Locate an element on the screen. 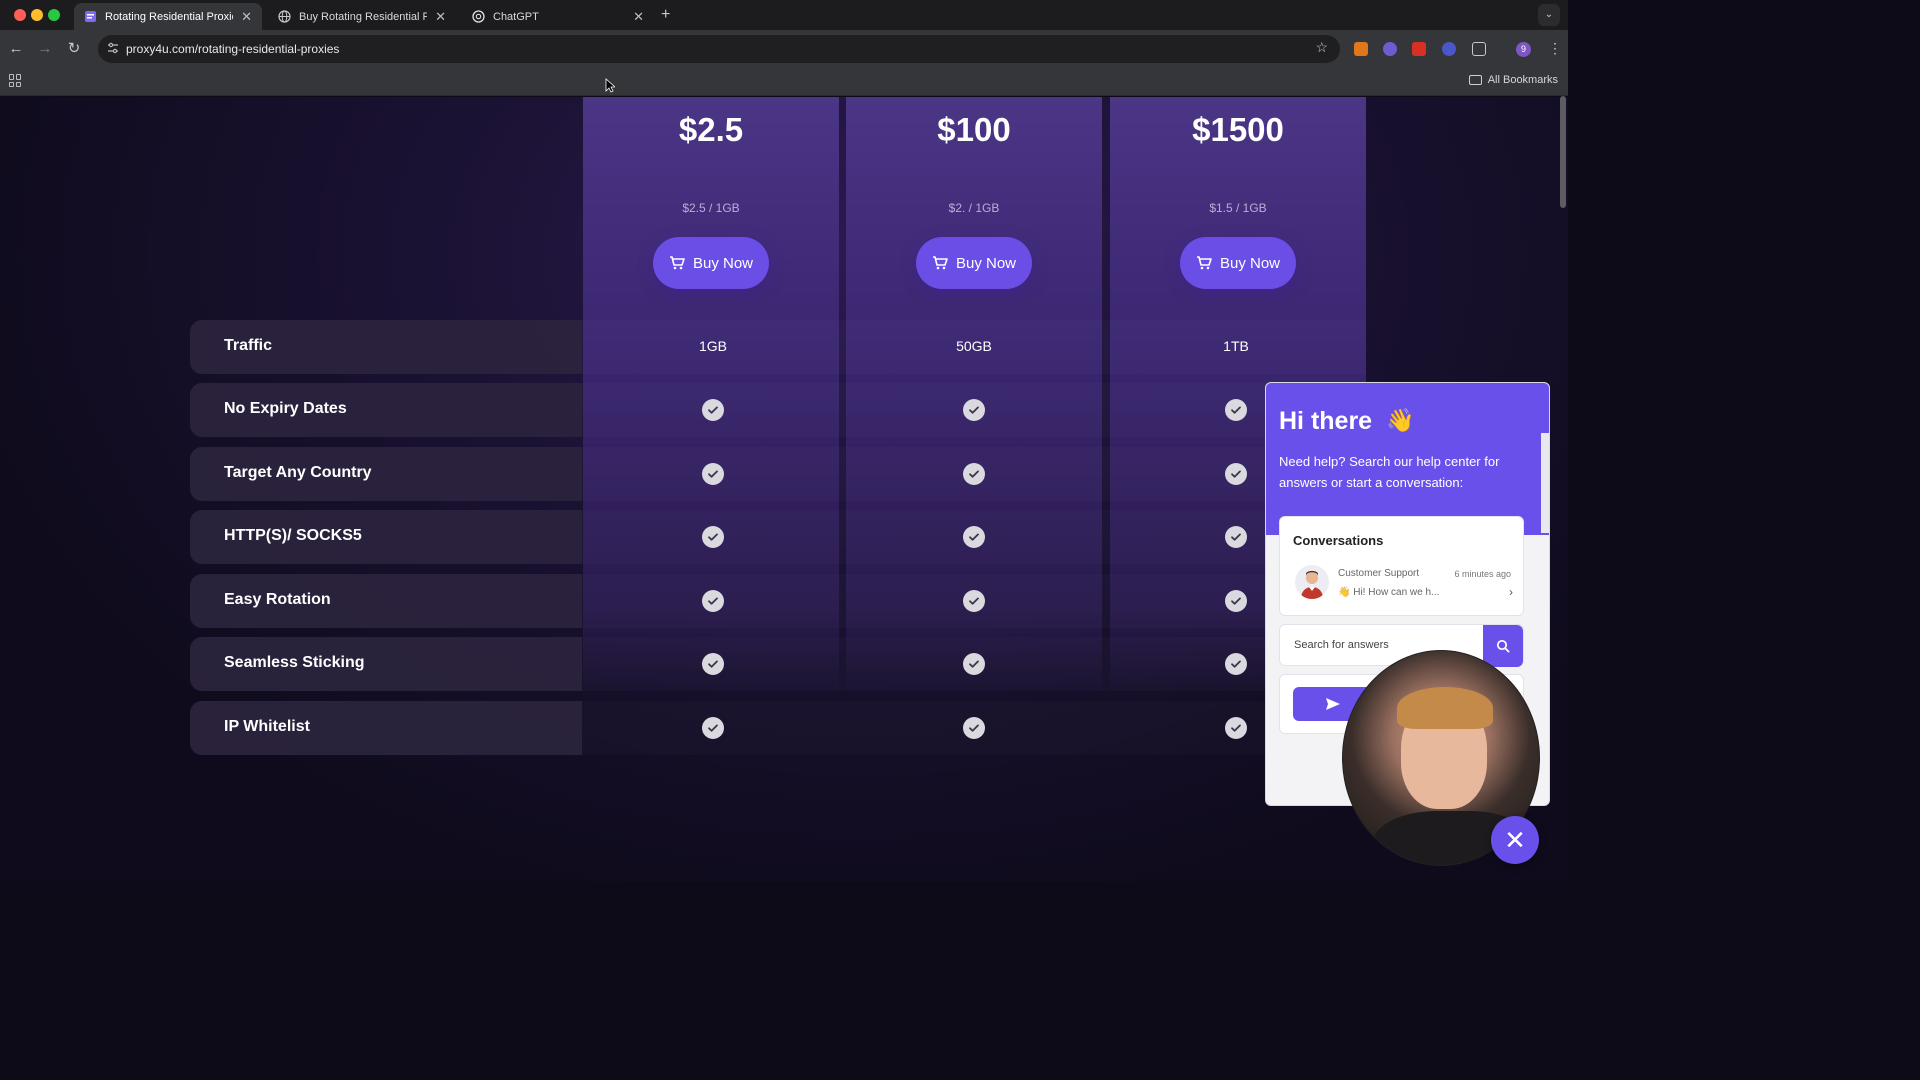 This screenshot has height=1080, width=1920. plan-unit-price: $2. / 1GB is located at coordinates (974, 208).